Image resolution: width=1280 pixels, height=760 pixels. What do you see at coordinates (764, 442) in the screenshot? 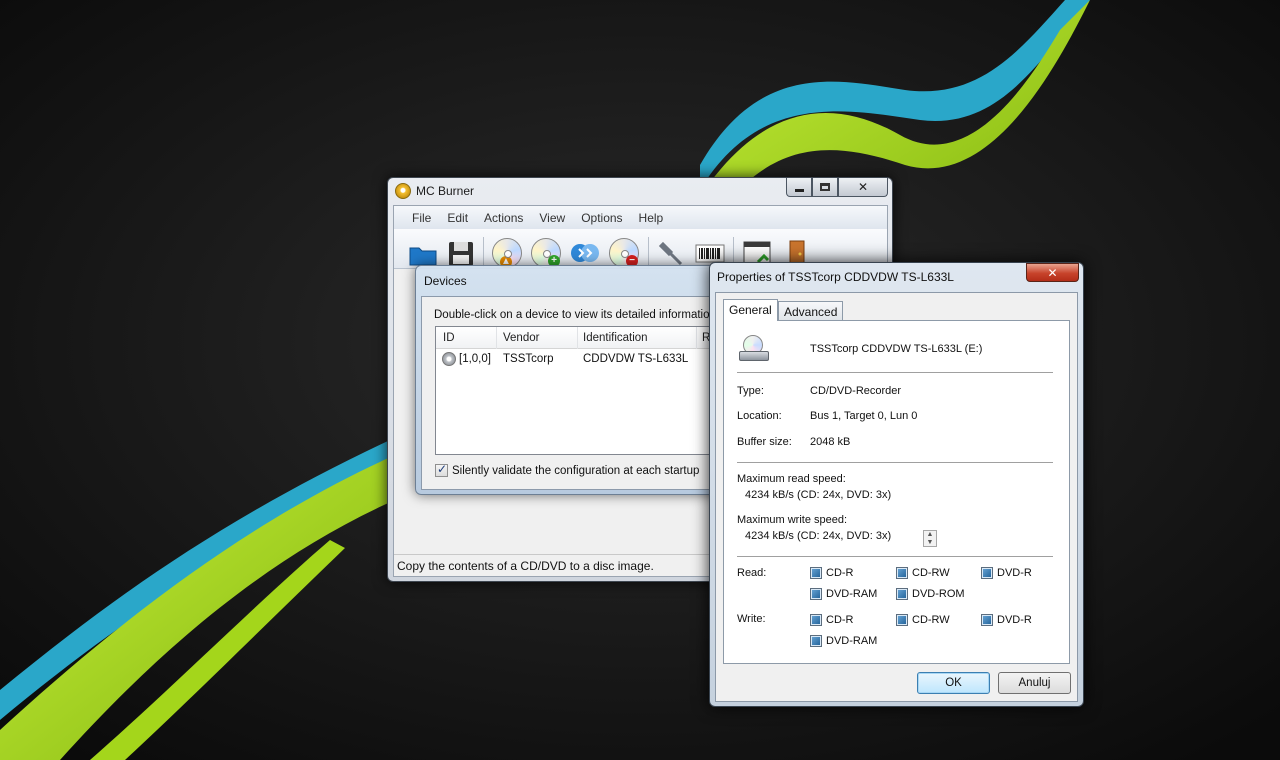
I see `buffer-size-label: Buffer size:` at bounding box center [764, 442].